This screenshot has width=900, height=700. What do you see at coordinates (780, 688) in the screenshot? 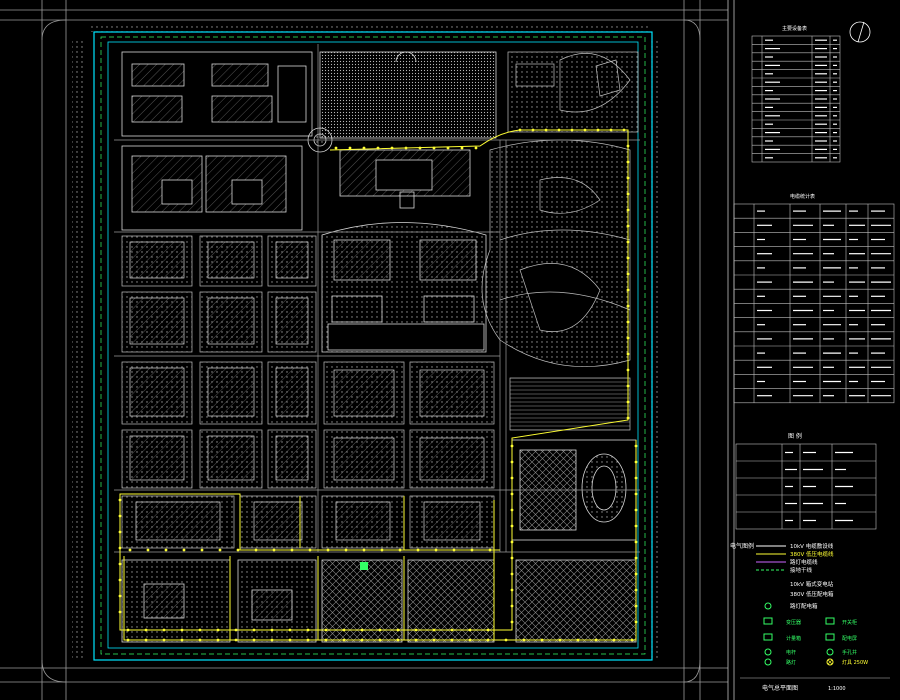
I see `drawing-caption: 电气总平面图` at bounding box center [780, 688].